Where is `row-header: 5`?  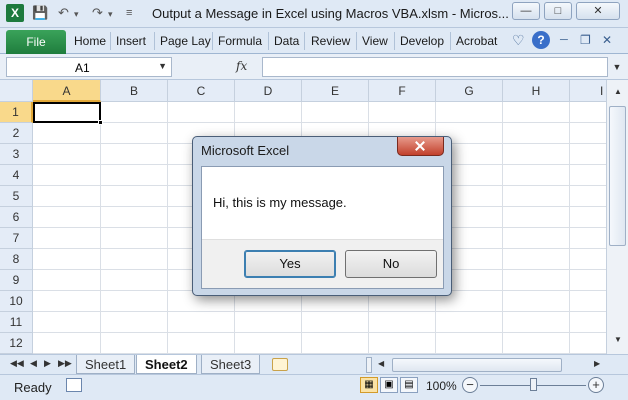 row-header: 5 is located at coordinates (16, 196).